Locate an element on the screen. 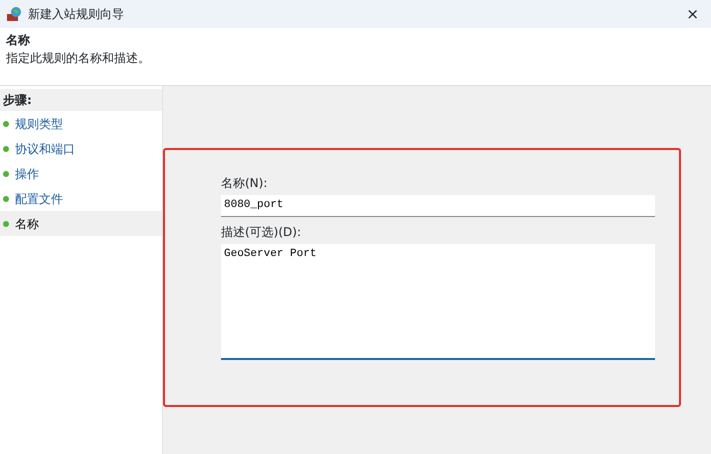 The image size is (711, 454). page-subtitle: 指定此规则的名称和描述。 is located at coordinates (78, 58).